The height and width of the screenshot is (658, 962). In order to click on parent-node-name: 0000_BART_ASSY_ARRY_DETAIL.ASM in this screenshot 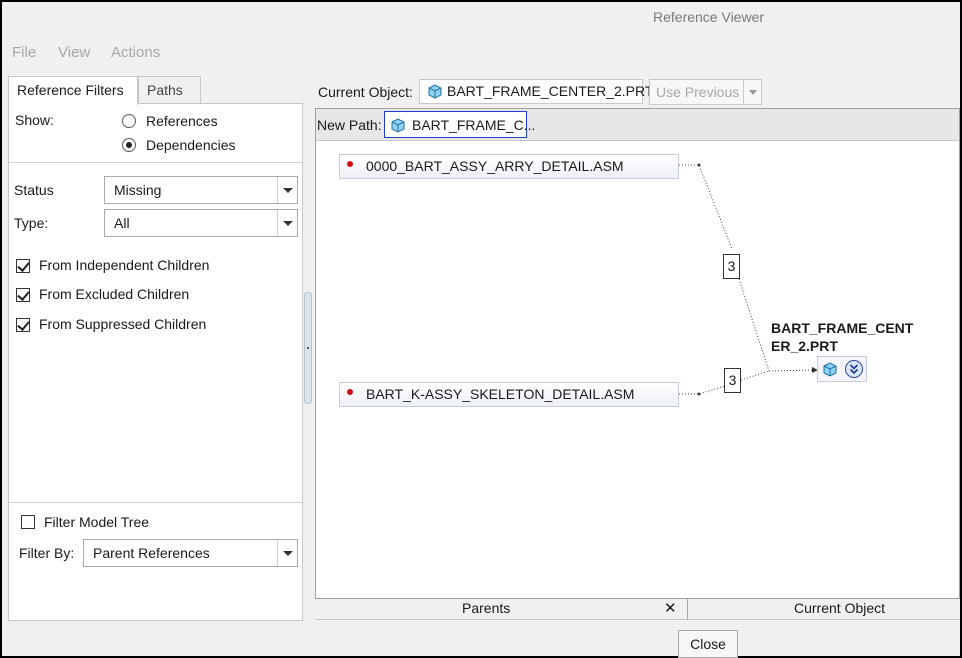, I will do `click(495, 166)`.